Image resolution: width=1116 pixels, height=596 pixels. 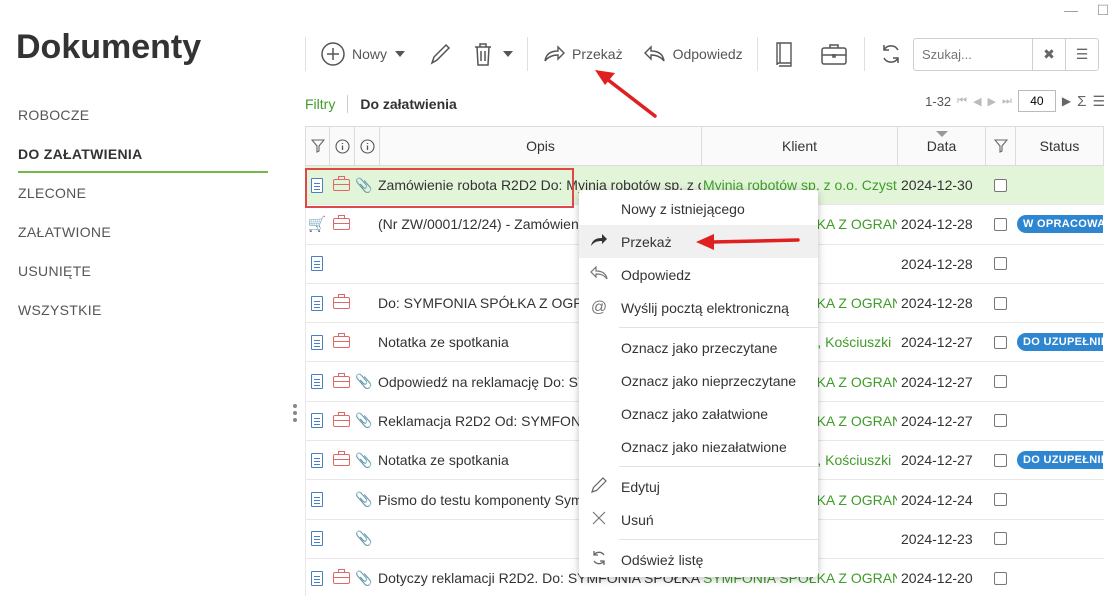 I want to click on edit-button, so click(x=440, y=54).